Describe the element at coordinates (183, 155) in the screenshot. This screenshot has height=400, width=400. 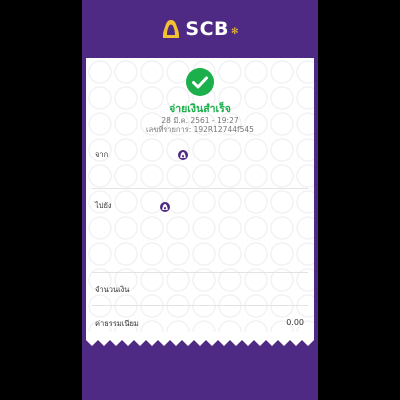
I see `from-bank-icon` at that location.